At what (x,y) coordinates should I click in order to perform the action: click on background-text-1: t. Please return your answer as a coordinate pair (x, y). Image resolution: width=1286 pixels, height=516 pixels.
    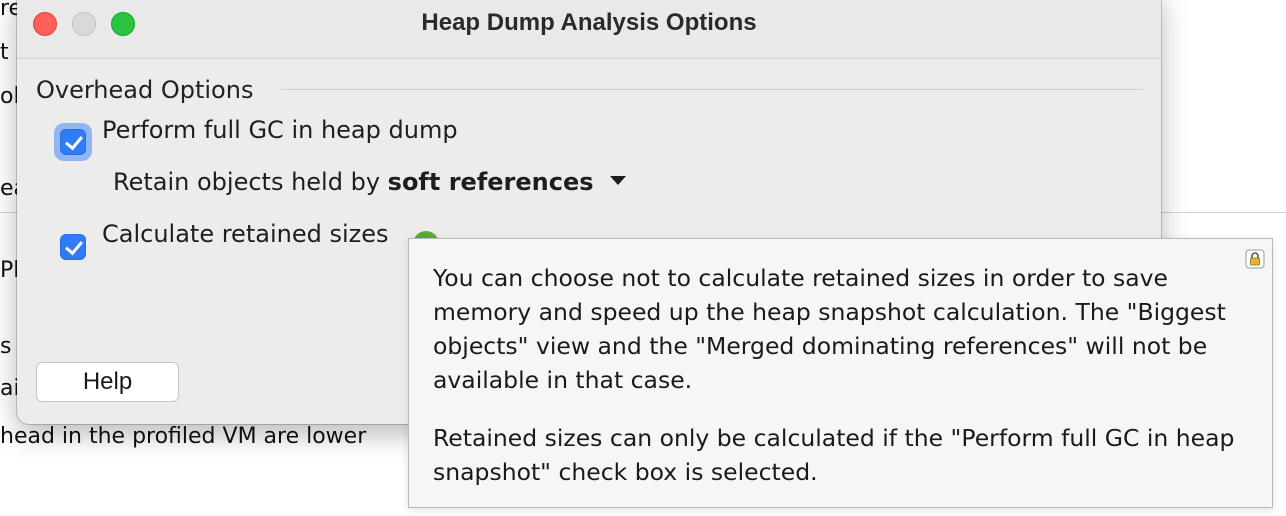
    Looking at the image, I should click on (4, 52).